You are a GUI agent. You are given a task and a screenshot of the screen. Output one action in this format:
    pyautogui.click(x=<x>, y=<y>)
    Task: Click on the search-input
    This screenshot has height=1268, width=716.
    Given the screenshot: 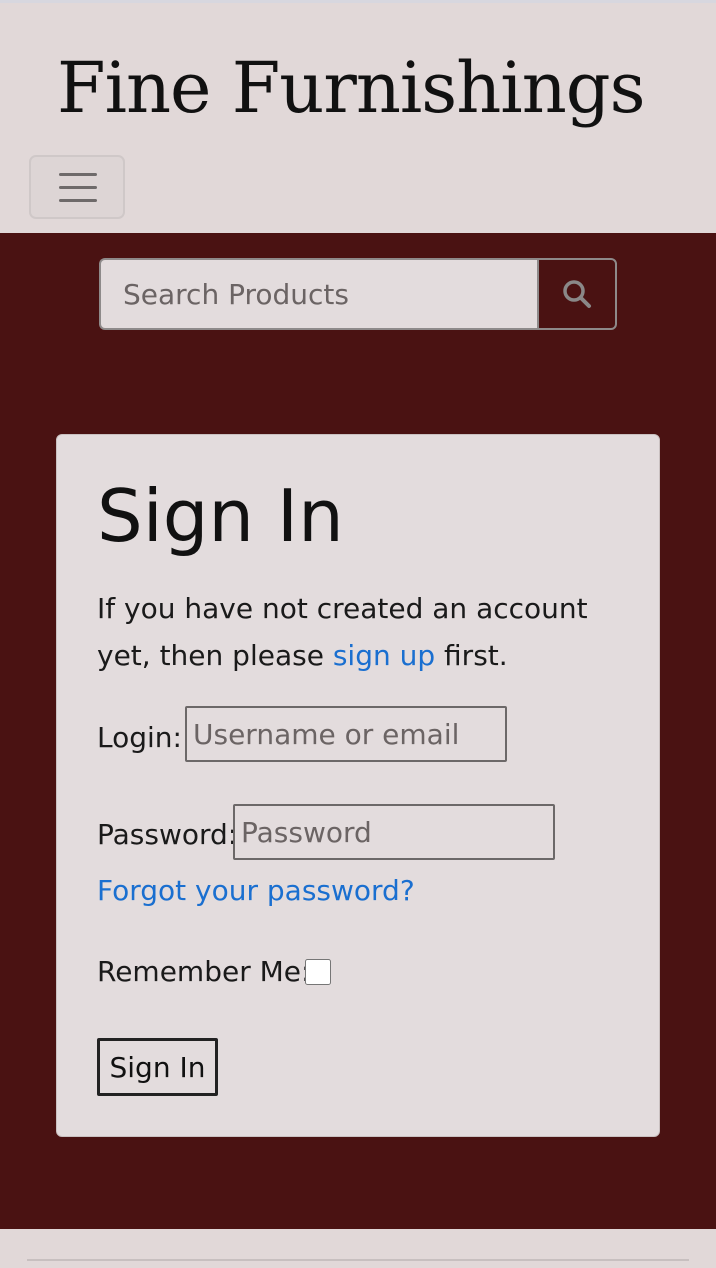 What is the action you would take?
    pyautogui.click(x=318, y=294)
    